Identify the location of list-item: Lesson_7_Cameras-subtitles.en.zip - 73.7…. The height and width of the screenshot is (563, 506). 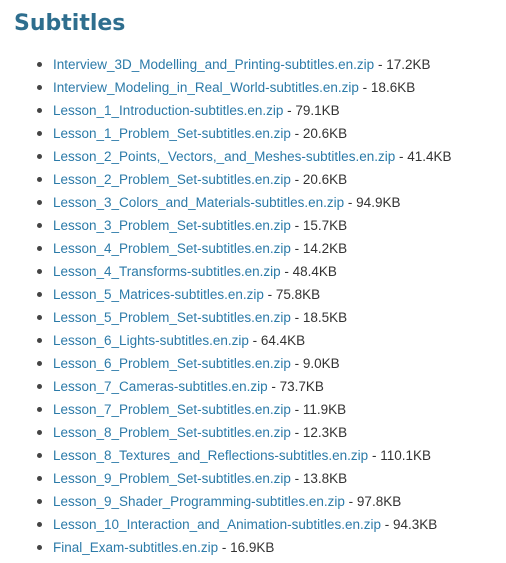
(226, 386).